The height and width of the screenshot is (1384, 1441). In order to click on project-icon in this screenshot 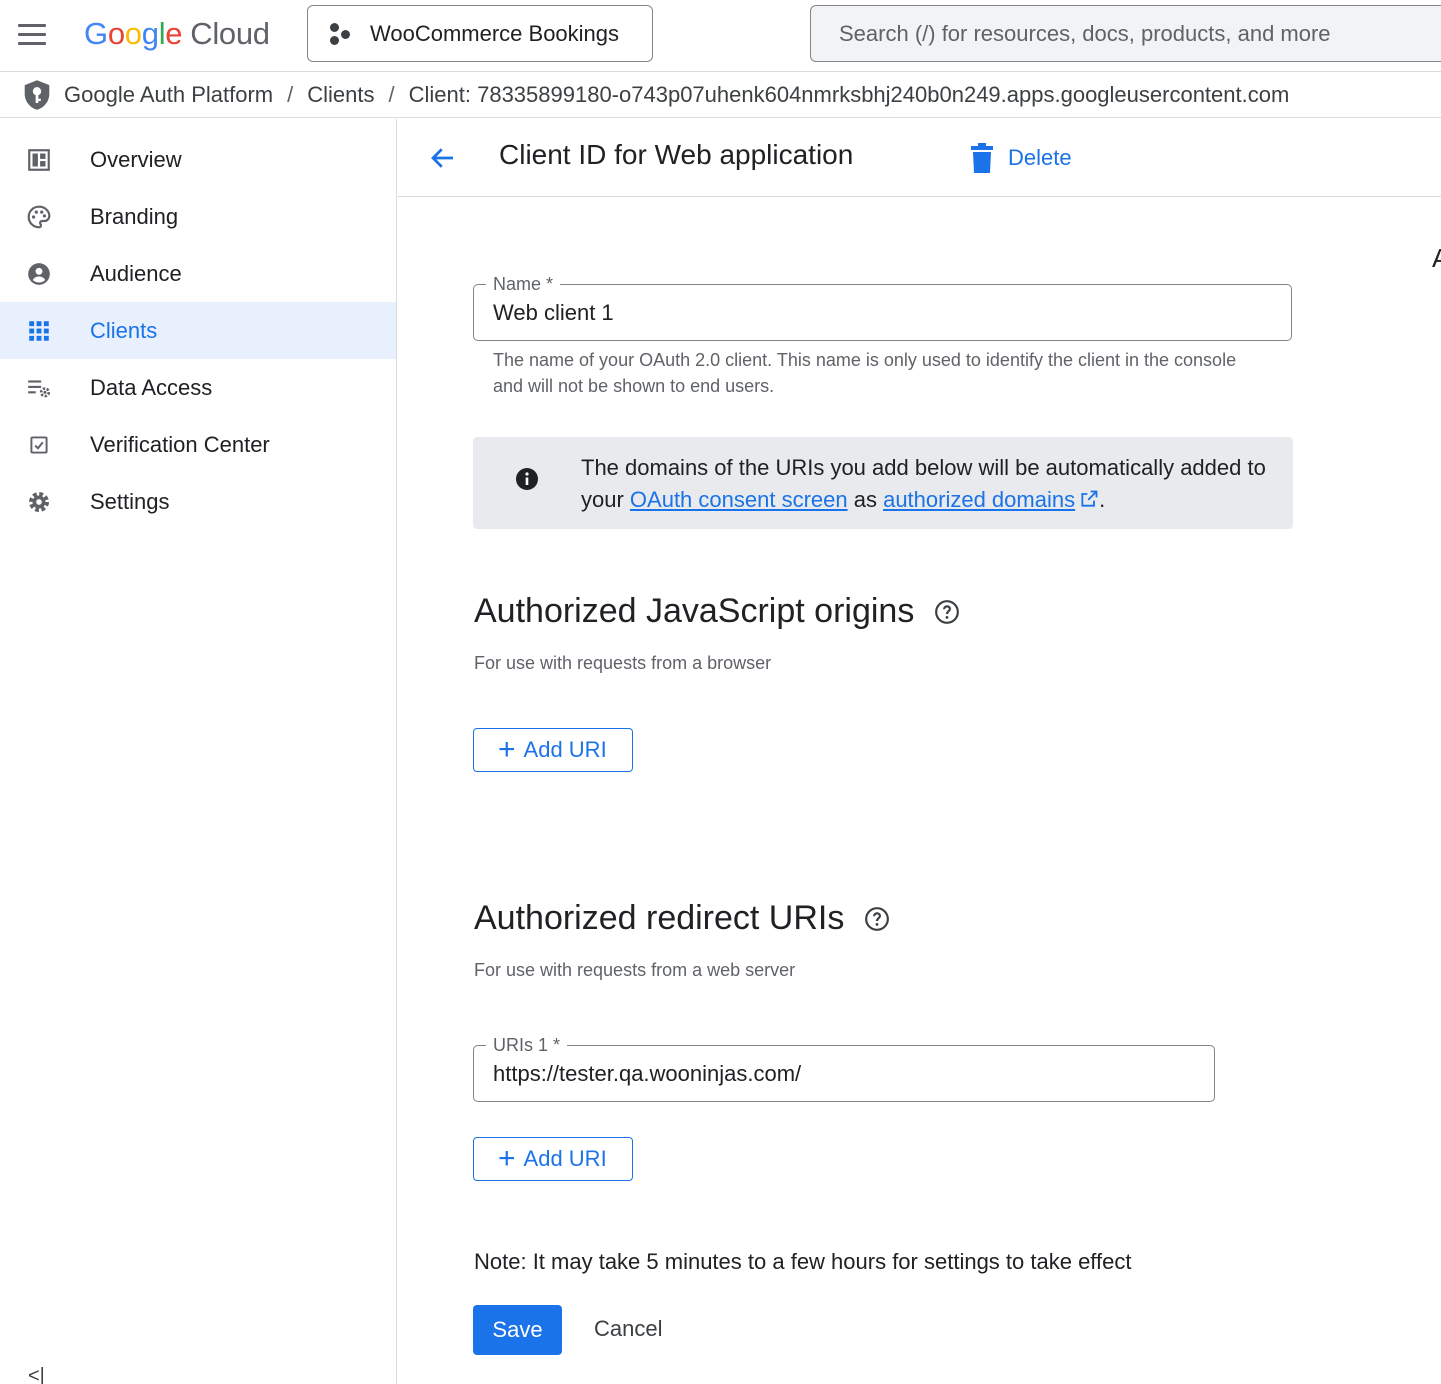, I will do `click(341, 34)`.